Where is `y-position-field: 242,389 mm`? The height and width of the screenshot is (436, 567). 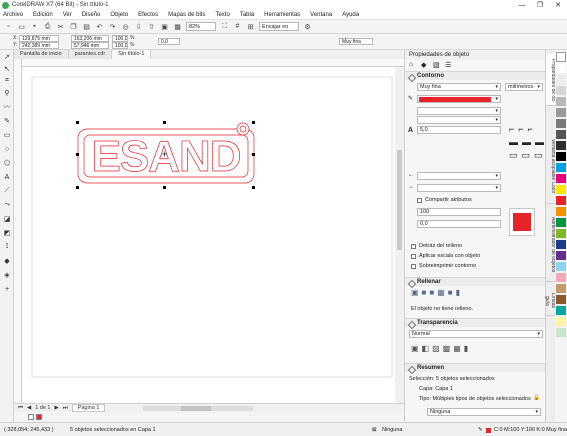 y-position-field: 242,389 mm is located at coordinates (39, 45).